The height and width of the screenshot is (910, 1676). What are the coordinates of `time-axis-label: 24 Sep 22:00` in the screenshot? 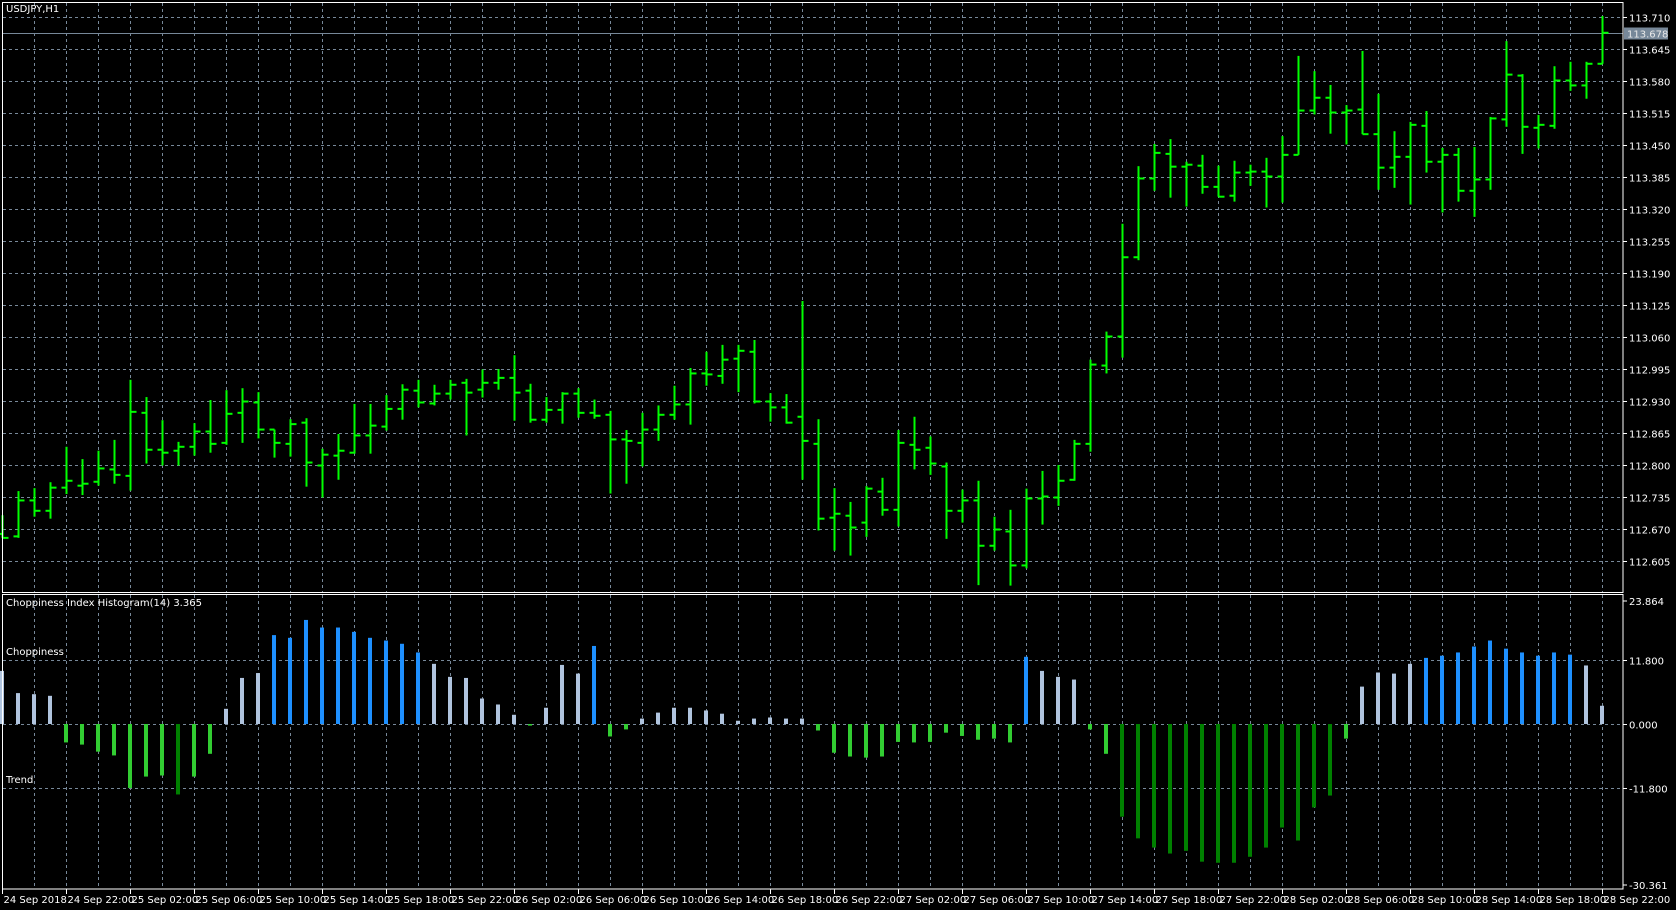 It's located at (101, 900).